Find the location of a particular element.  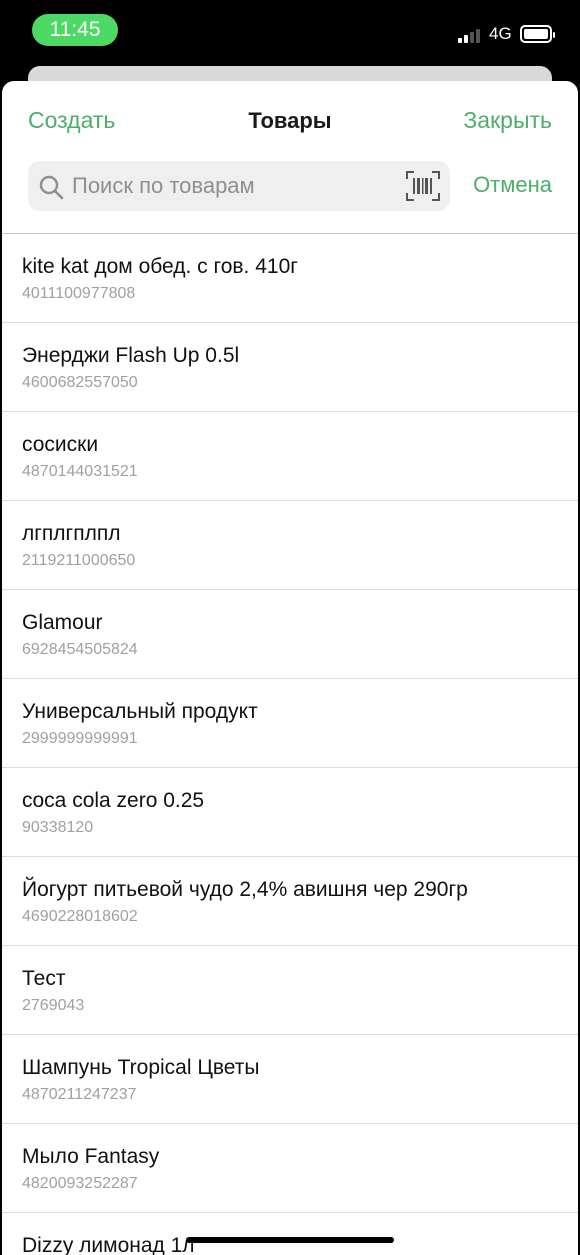

product-name: Универсальный продукт is located at coordinates (140, 711).